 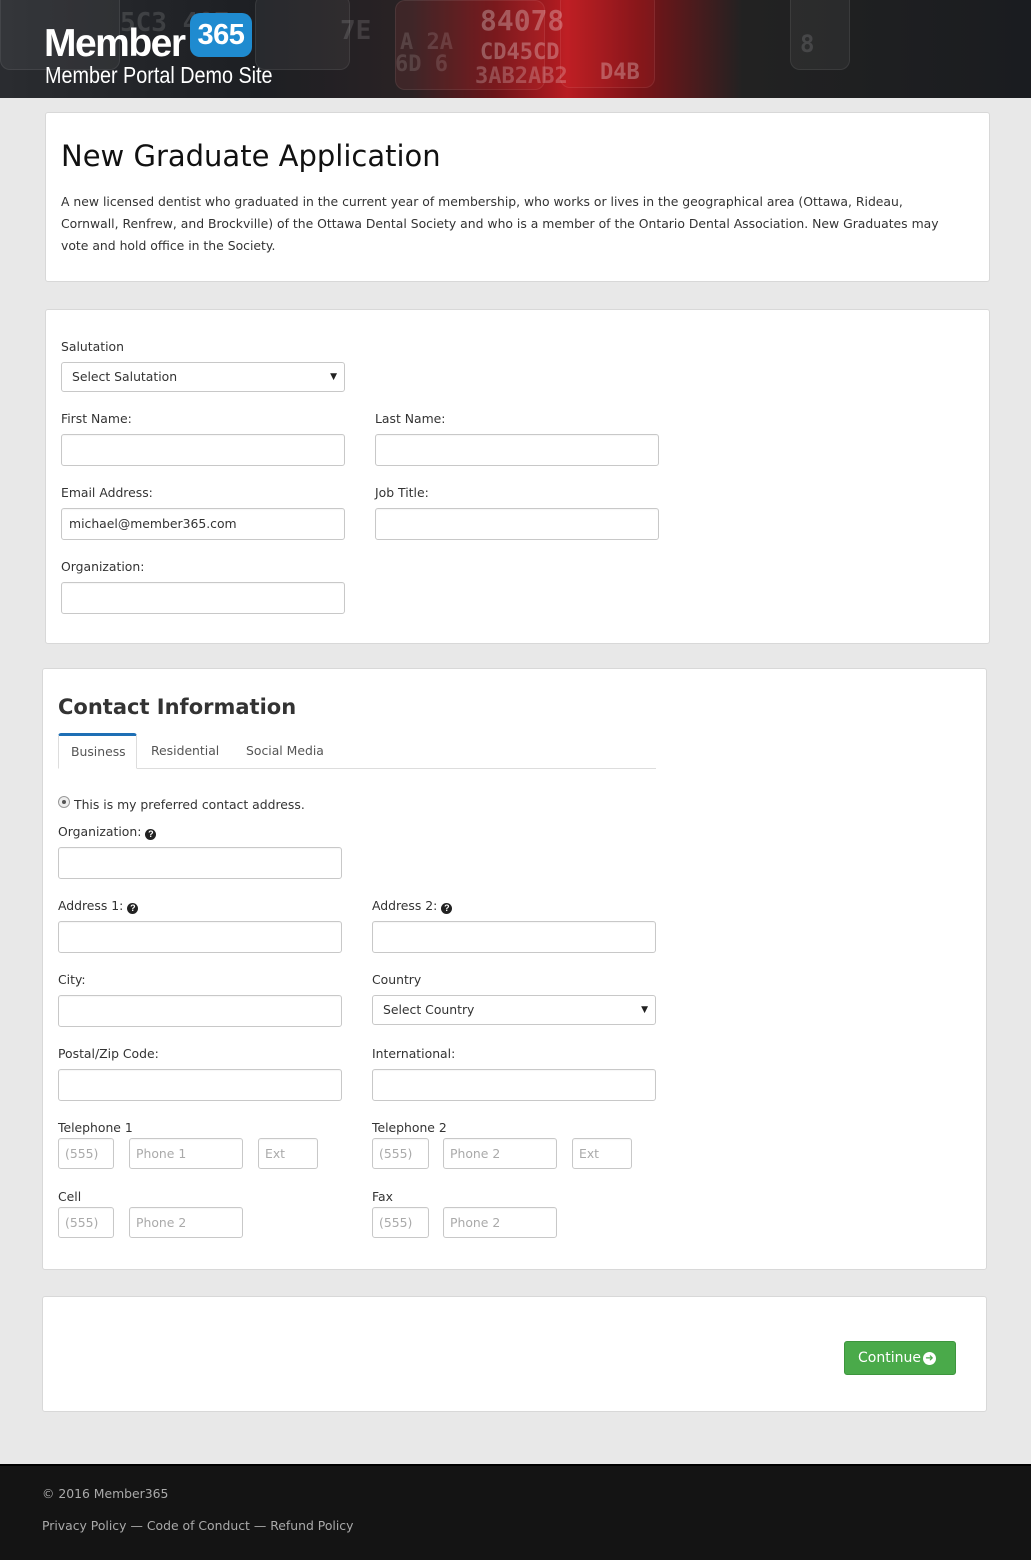 What do you see at coordinates (402, 492) in the screenshot?
I see `job-title-label: Job Title:` at bounding box center [402, 492].